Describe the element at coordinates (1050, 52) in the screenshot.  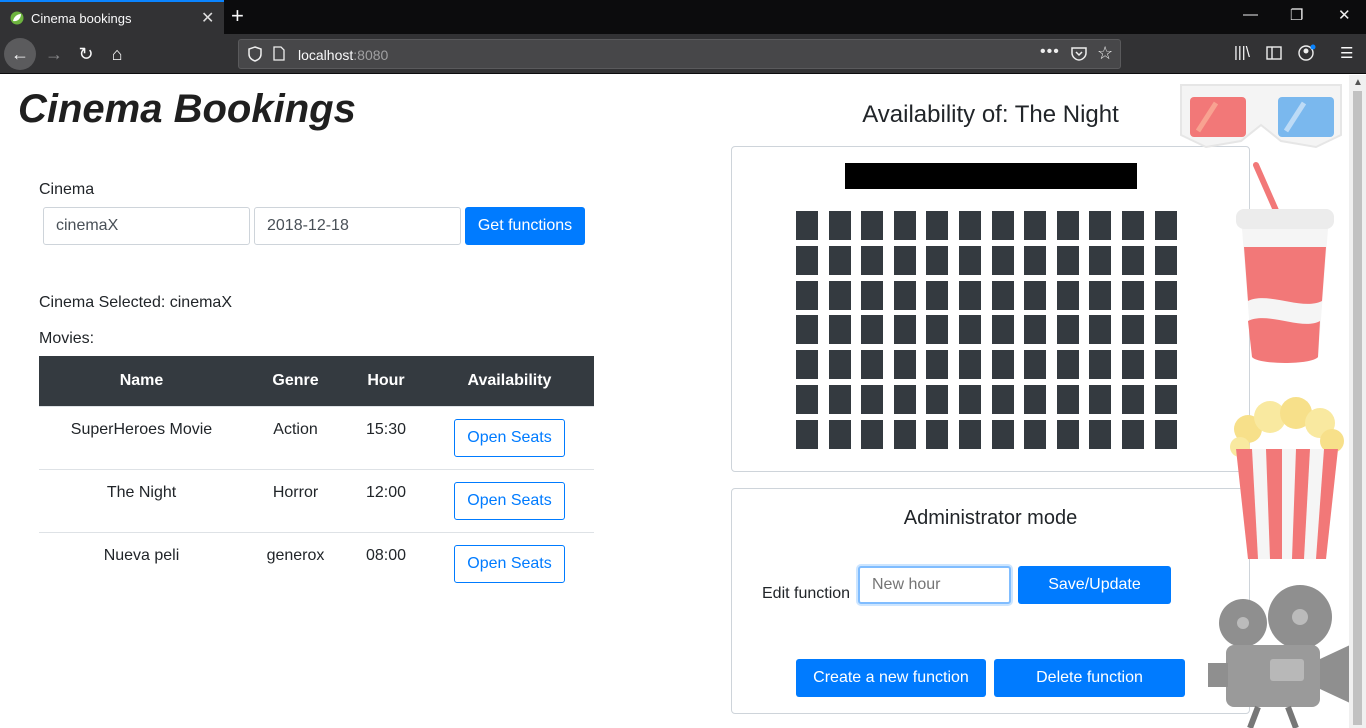
I see `page-actions-button: •••` at that location.